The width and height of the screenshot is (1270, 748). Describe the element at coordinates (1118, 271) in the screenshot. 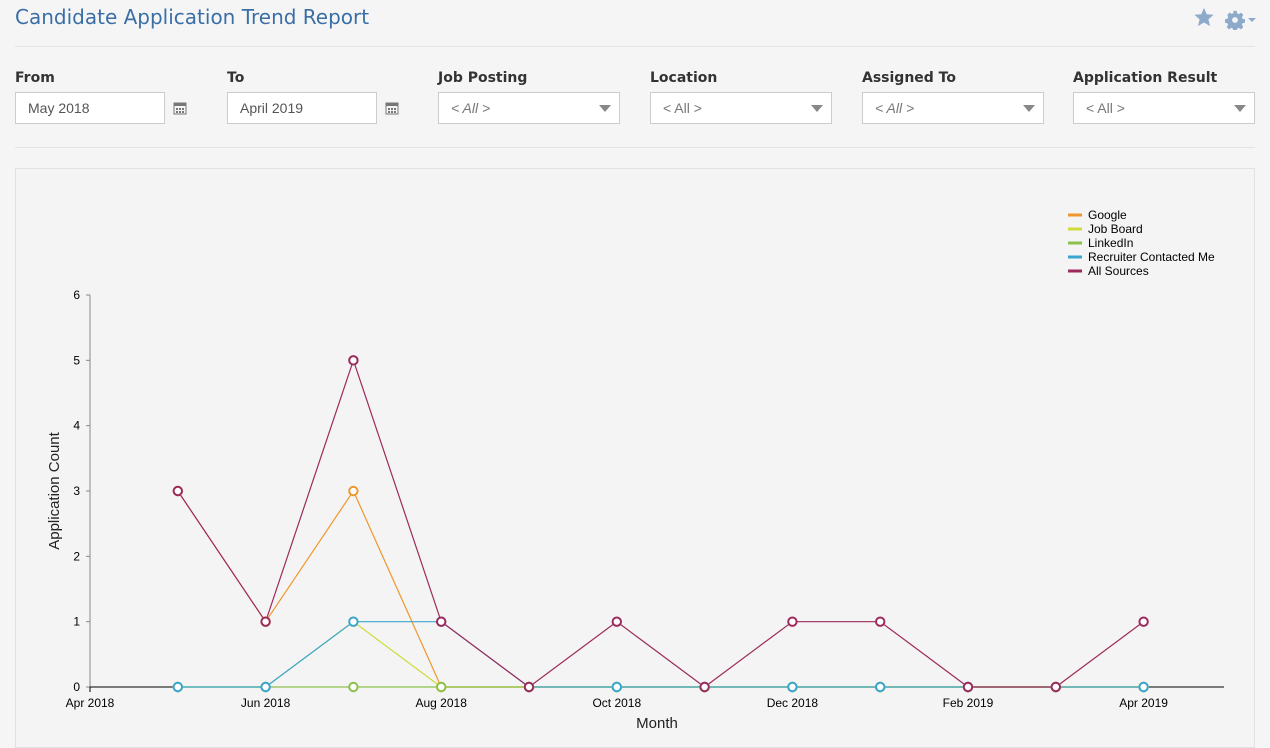

I see `legend-label: All Sources` at that location.